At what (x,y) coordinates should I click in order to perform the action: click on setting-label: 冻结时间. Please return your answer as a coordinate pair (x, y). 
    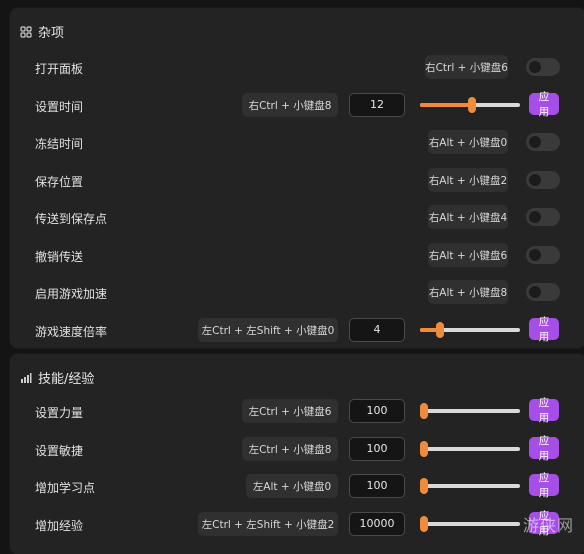
    Looking at the image, I should click on (59, 144).